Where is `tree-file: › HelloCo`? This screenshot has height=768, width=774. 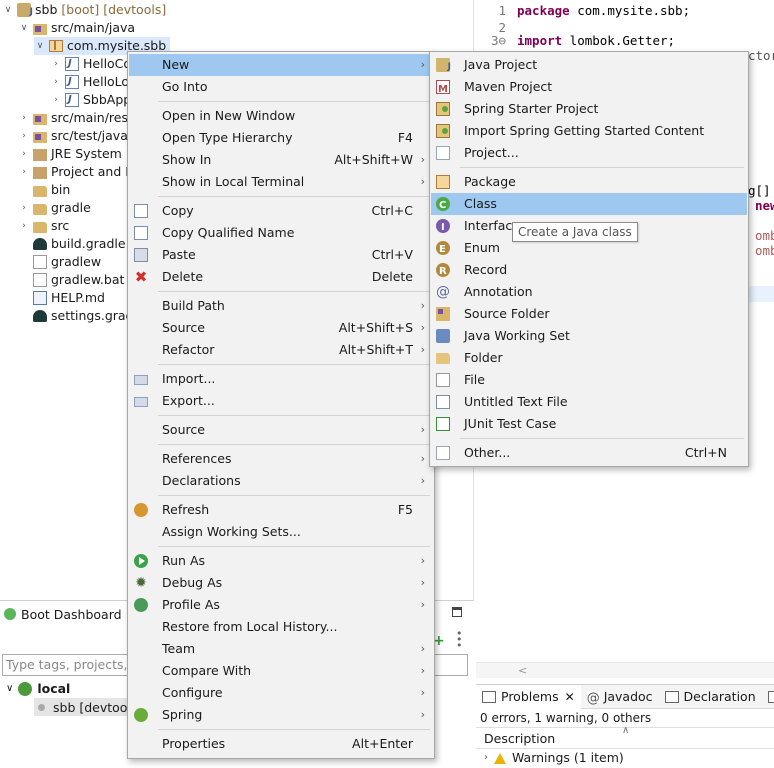
tree-file: › HelloCo is located at coordinates (90, 64).